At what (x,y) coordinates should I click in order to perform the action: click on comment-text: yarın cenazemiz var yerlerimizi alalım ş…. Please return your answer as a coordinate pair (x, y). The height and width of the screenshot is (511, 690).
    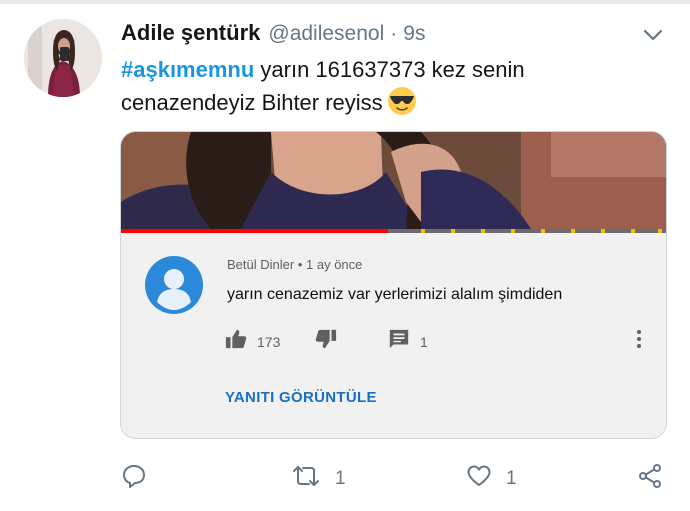
    Looking at the image, I should click on (395, 294).